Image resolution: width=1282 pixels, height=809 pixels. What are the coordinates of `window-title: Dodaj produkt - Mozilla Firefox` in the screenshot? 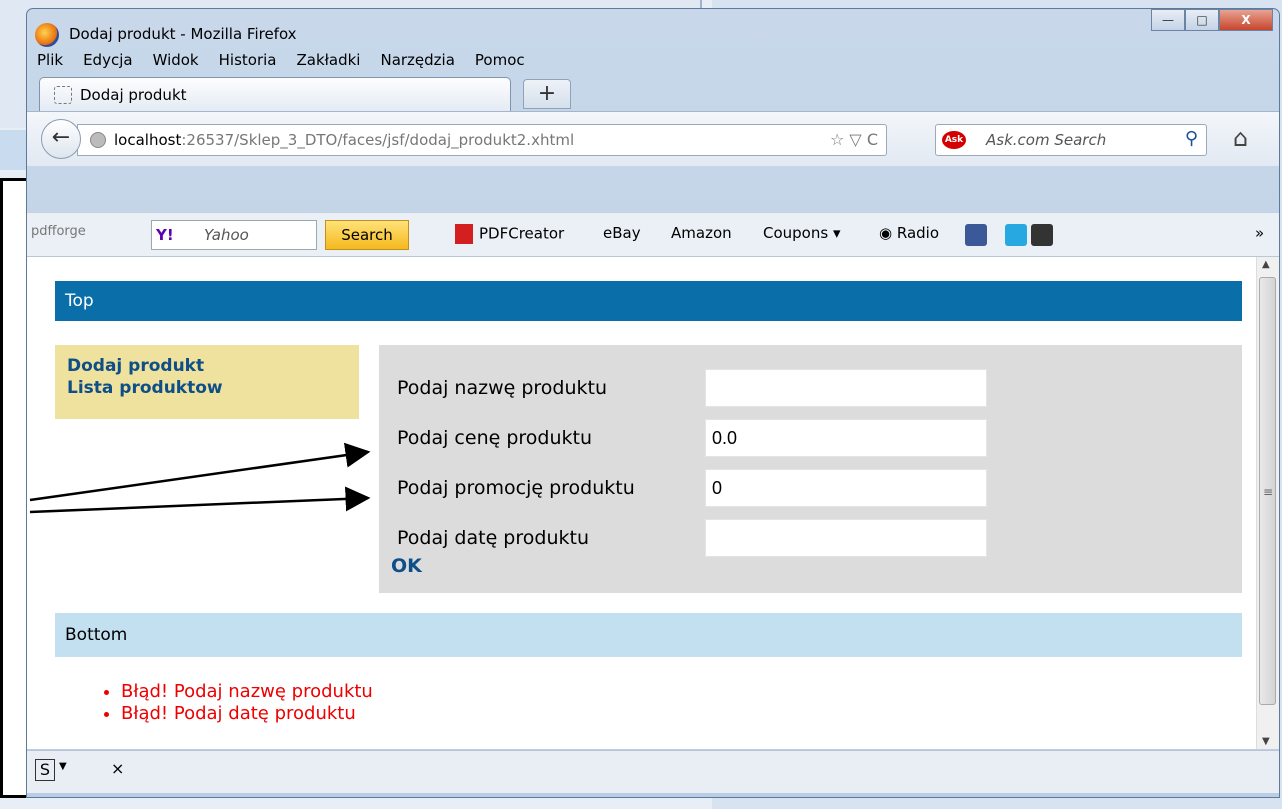 It's located at (183, 34).